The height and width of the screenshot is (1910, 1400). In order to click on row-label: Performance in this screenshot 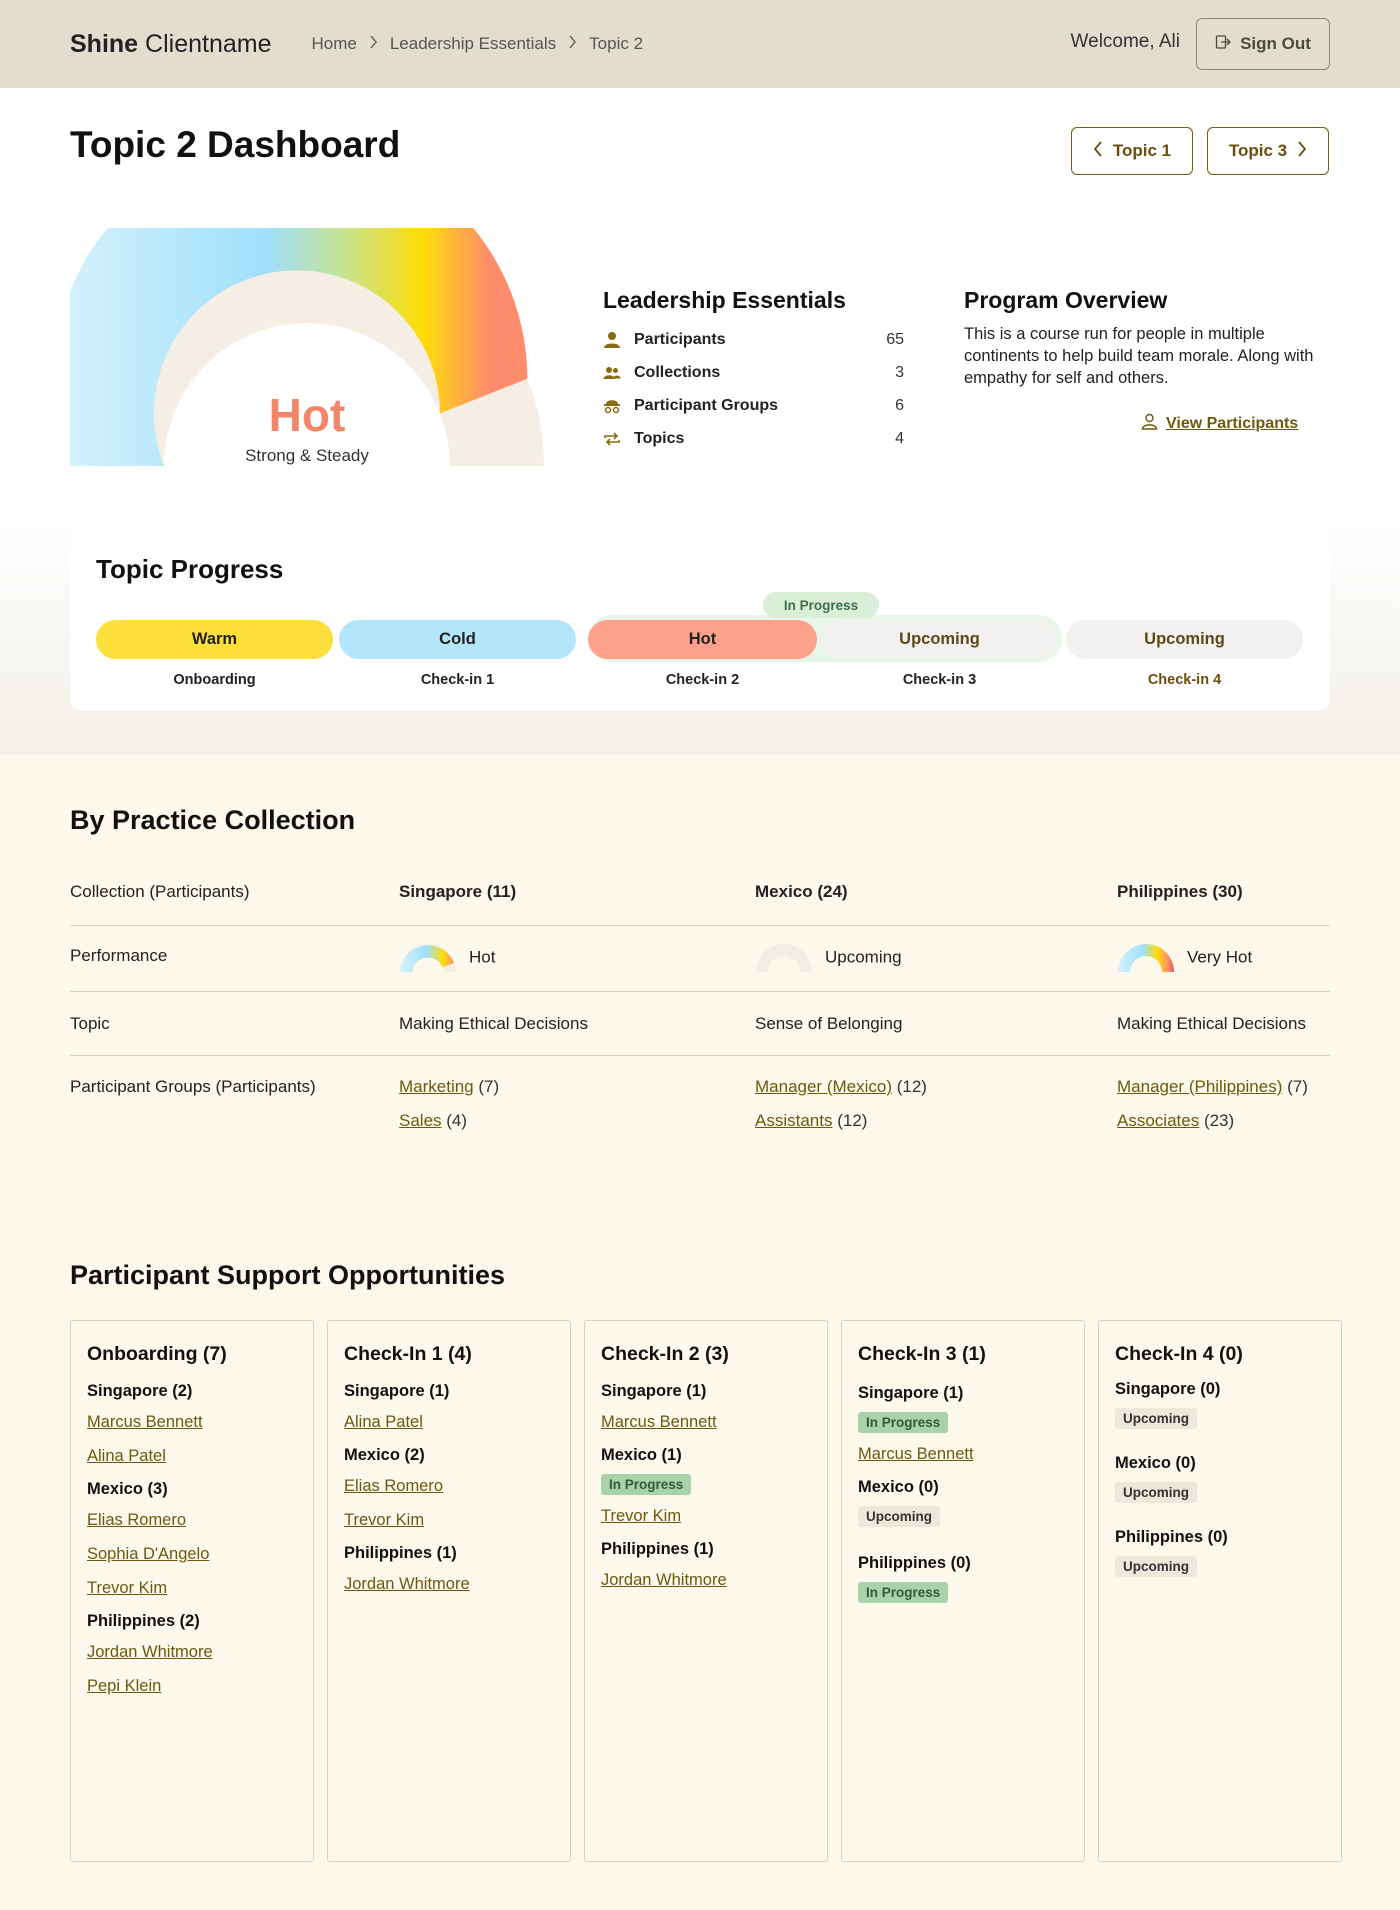, I will do `click(119, 955)`.